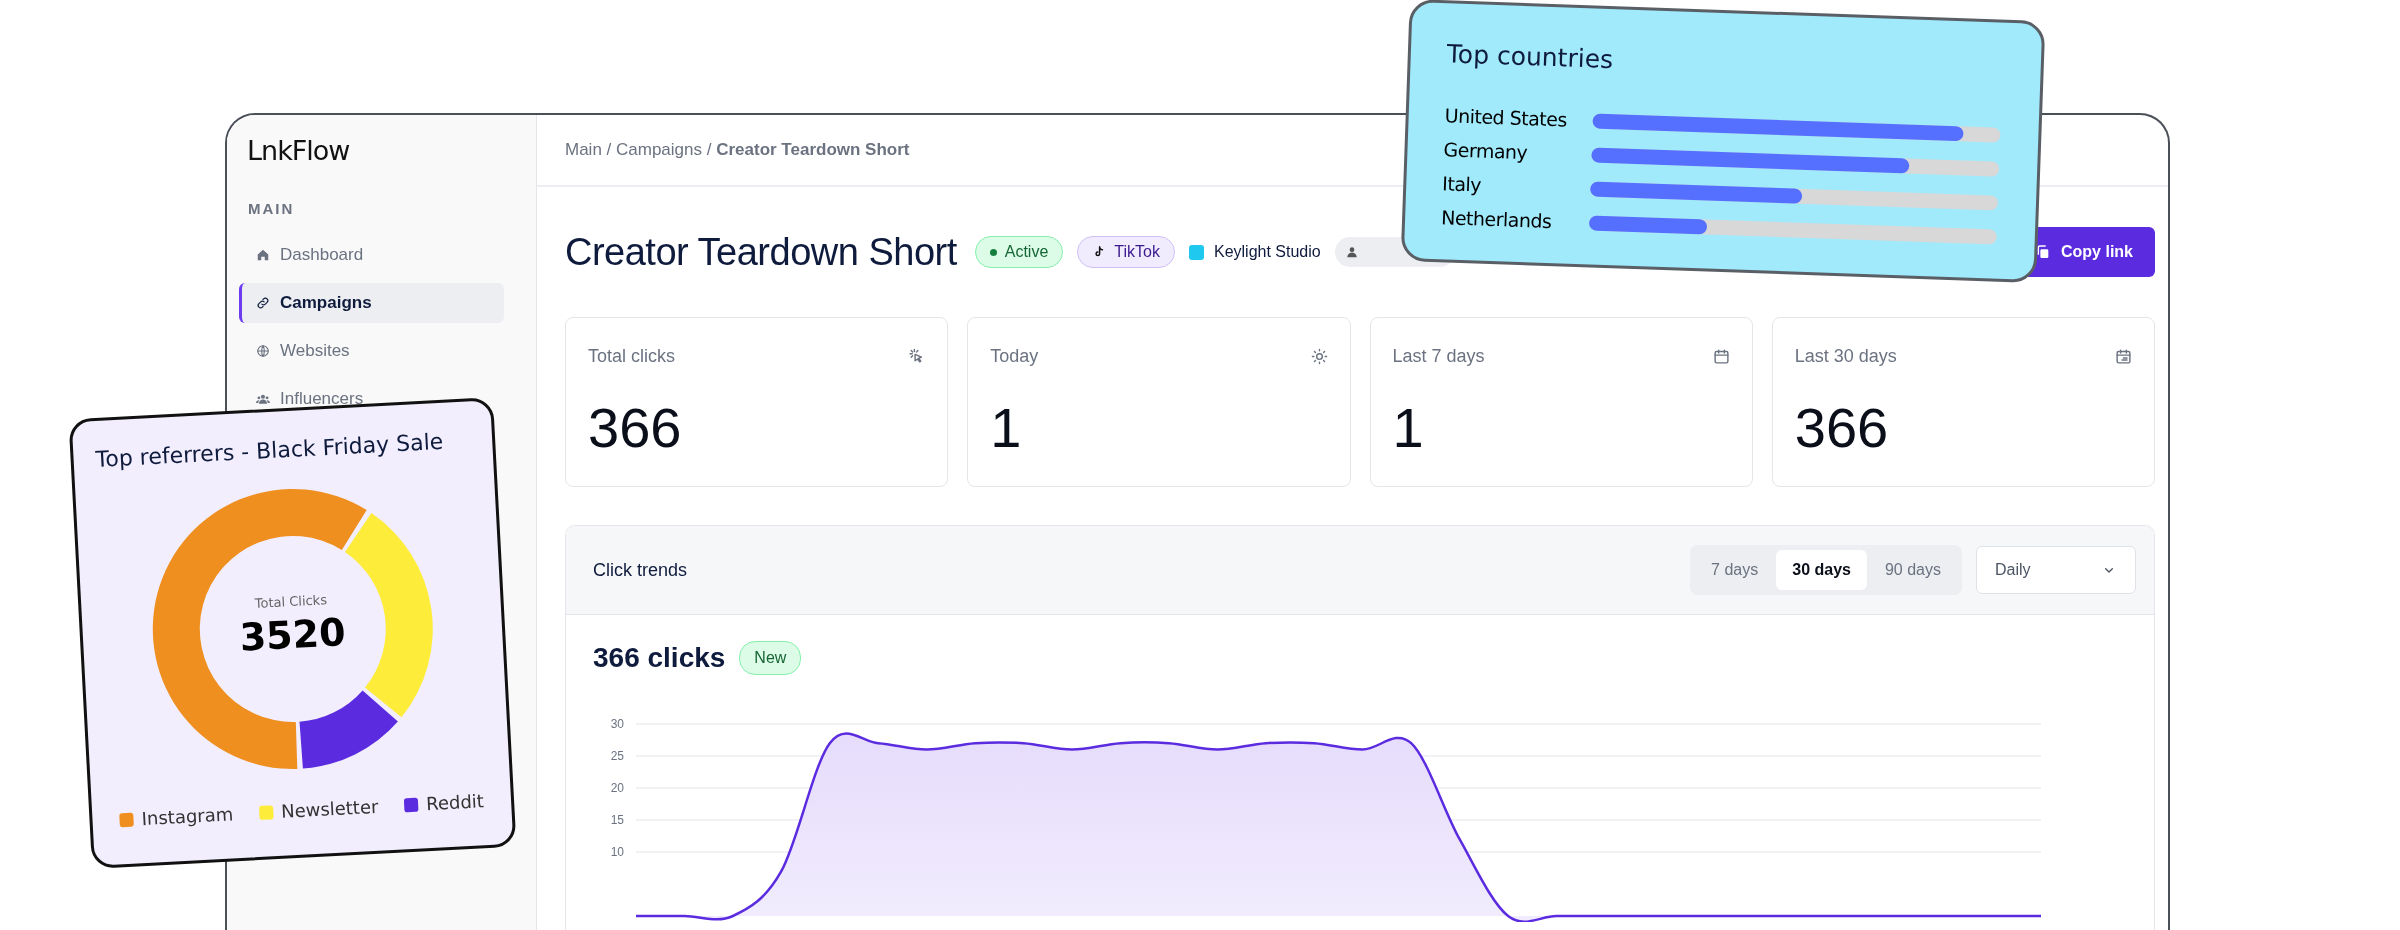 Image resolution: width=2400 pixels, height=930 pixels. I want to click on card-title: Top countries, so click(1530, 58).